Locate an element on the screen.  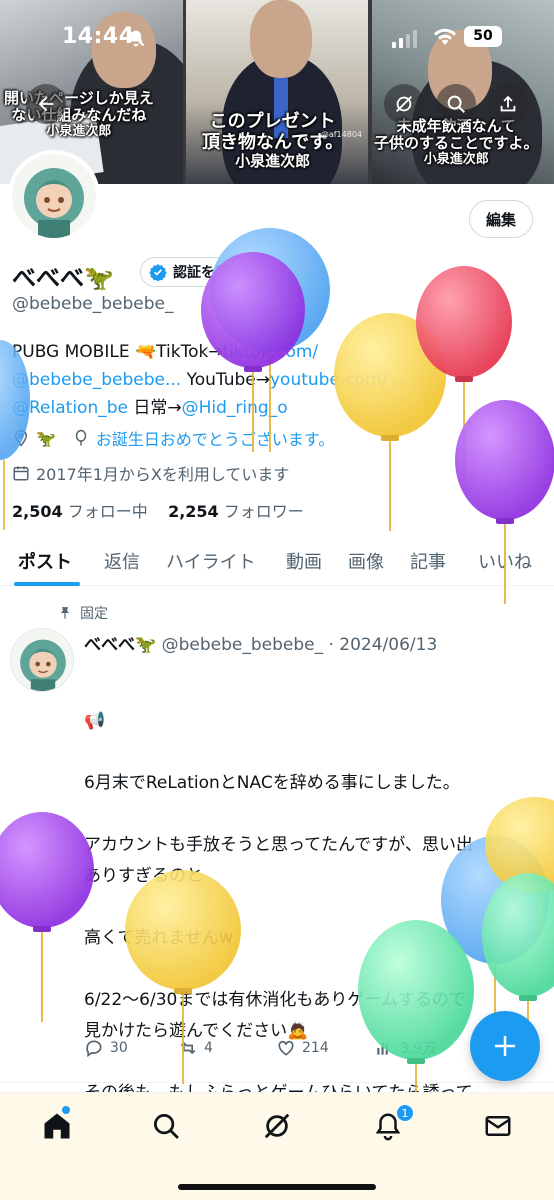
notification-badge: 1 is located at coordinates (405, 1113).